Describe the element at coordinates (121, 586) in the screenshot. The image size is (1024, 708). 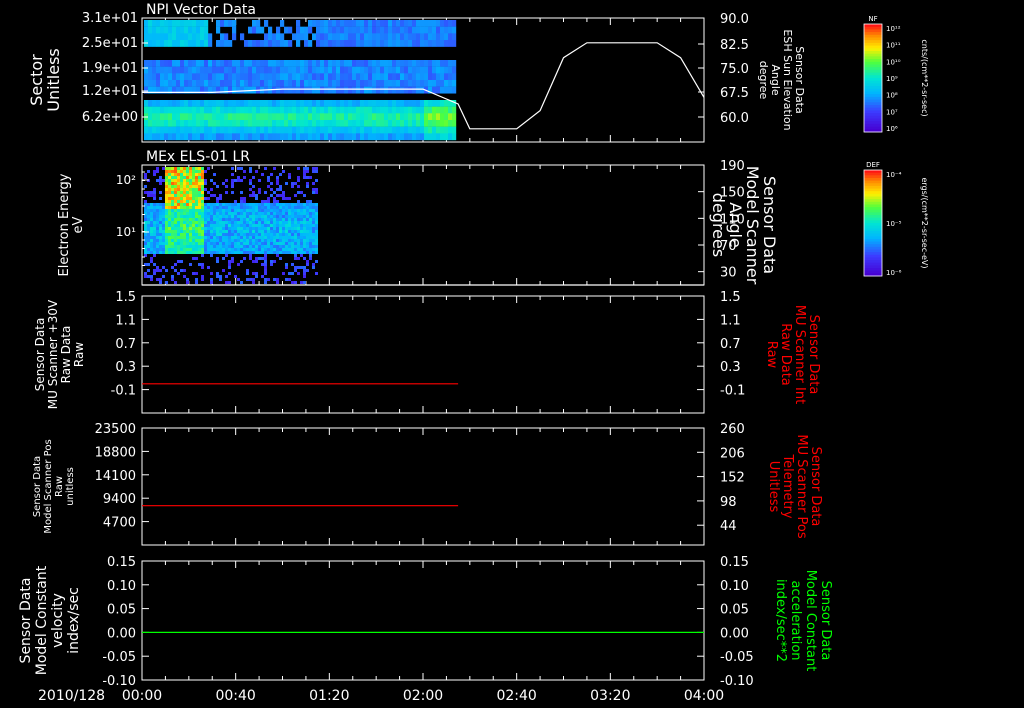
I see `y-tick-label: 0.10` at that location.